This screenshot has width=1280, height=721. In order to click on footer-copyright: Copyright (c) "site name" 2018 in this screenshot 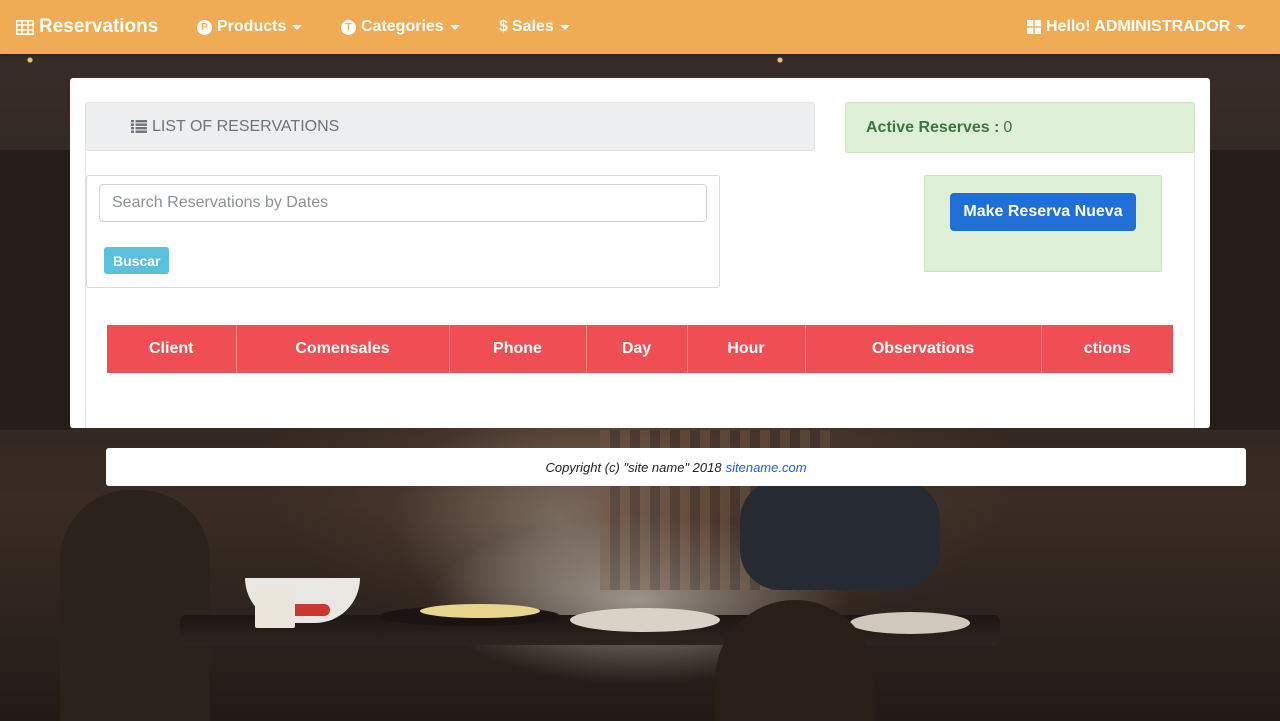, I will do `click(633, 467)`.